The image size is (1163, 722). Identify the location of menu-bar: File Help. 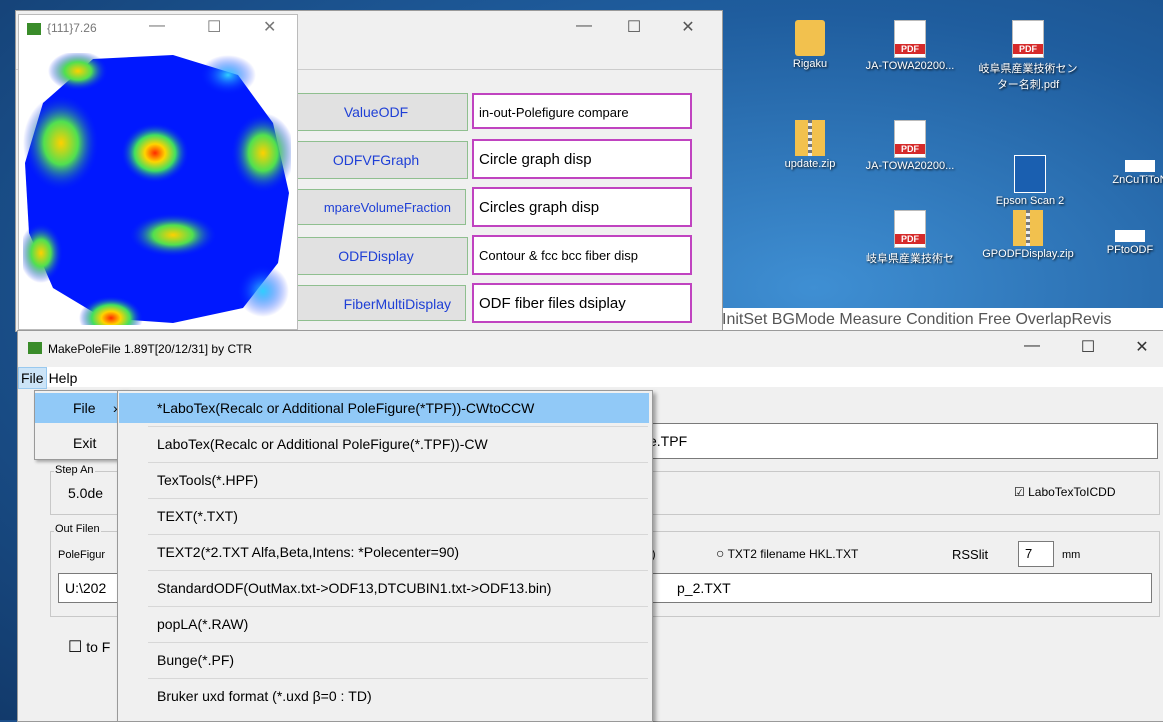
(590, 378).